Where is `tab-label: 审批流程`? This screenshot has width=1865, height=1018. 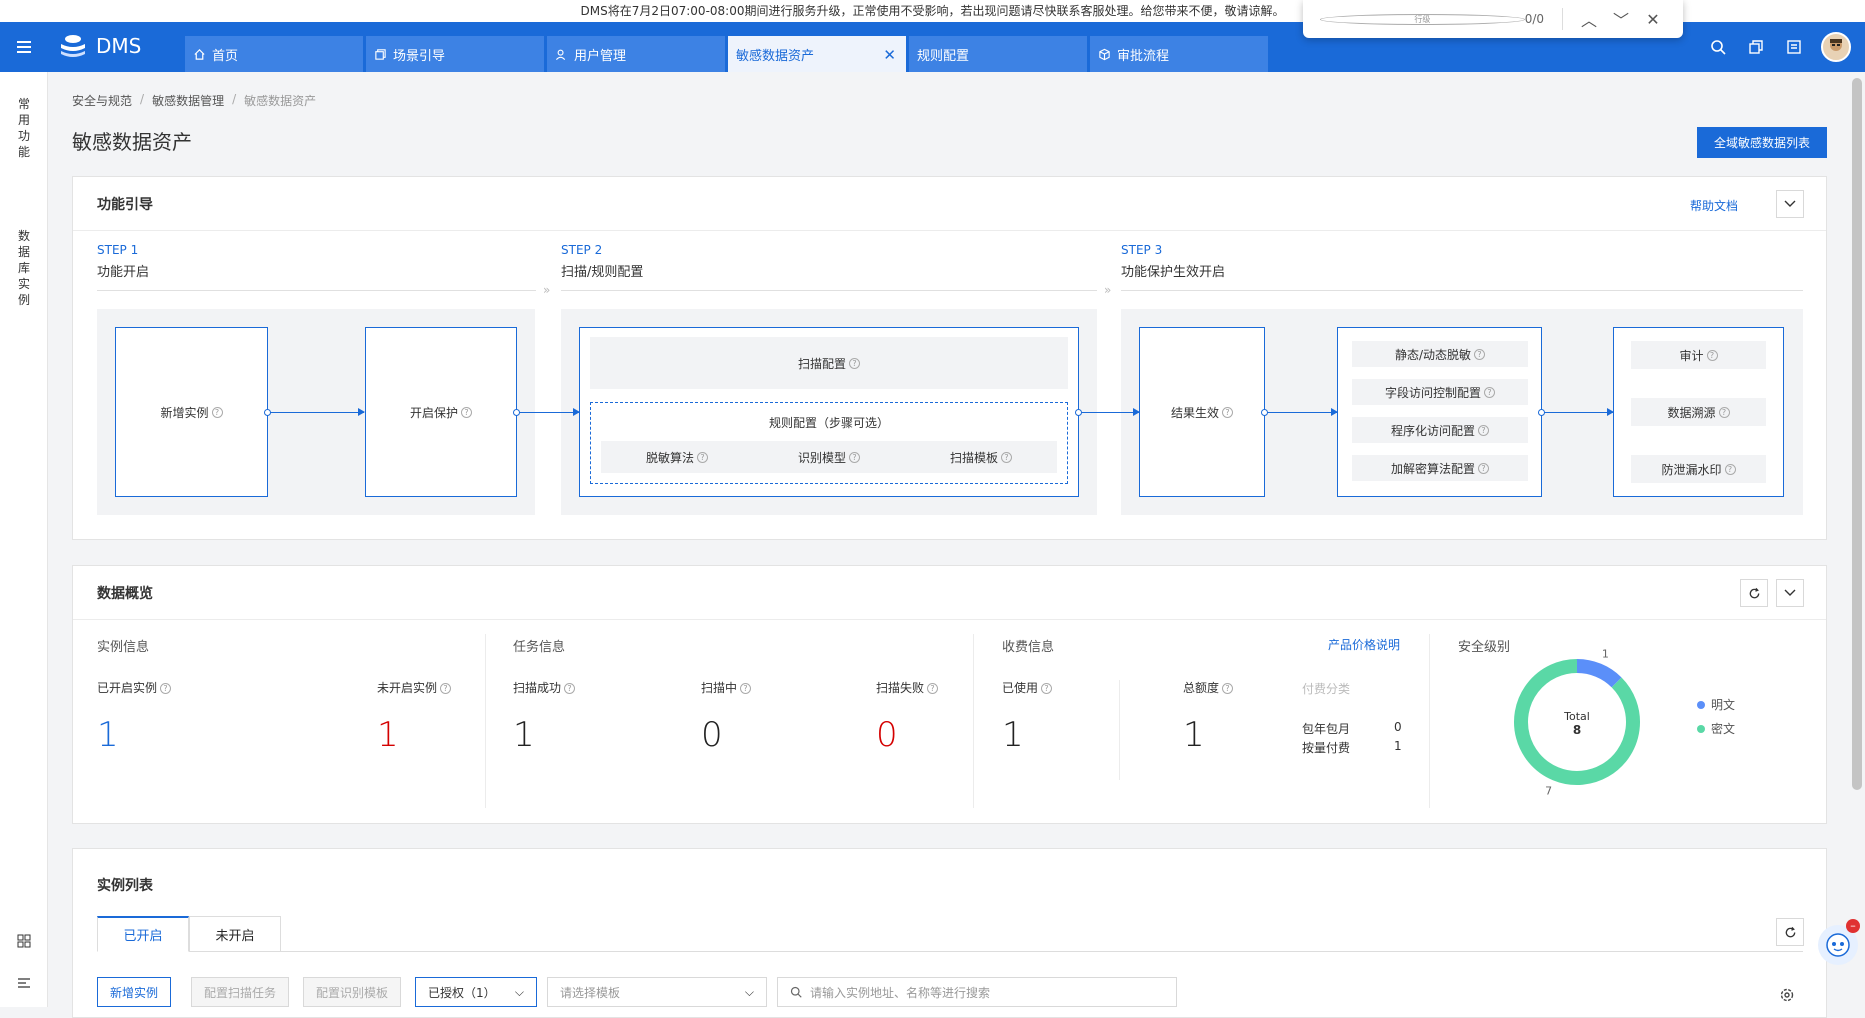 tab-label: 审批流程 is located at coordinates (1143, 56).